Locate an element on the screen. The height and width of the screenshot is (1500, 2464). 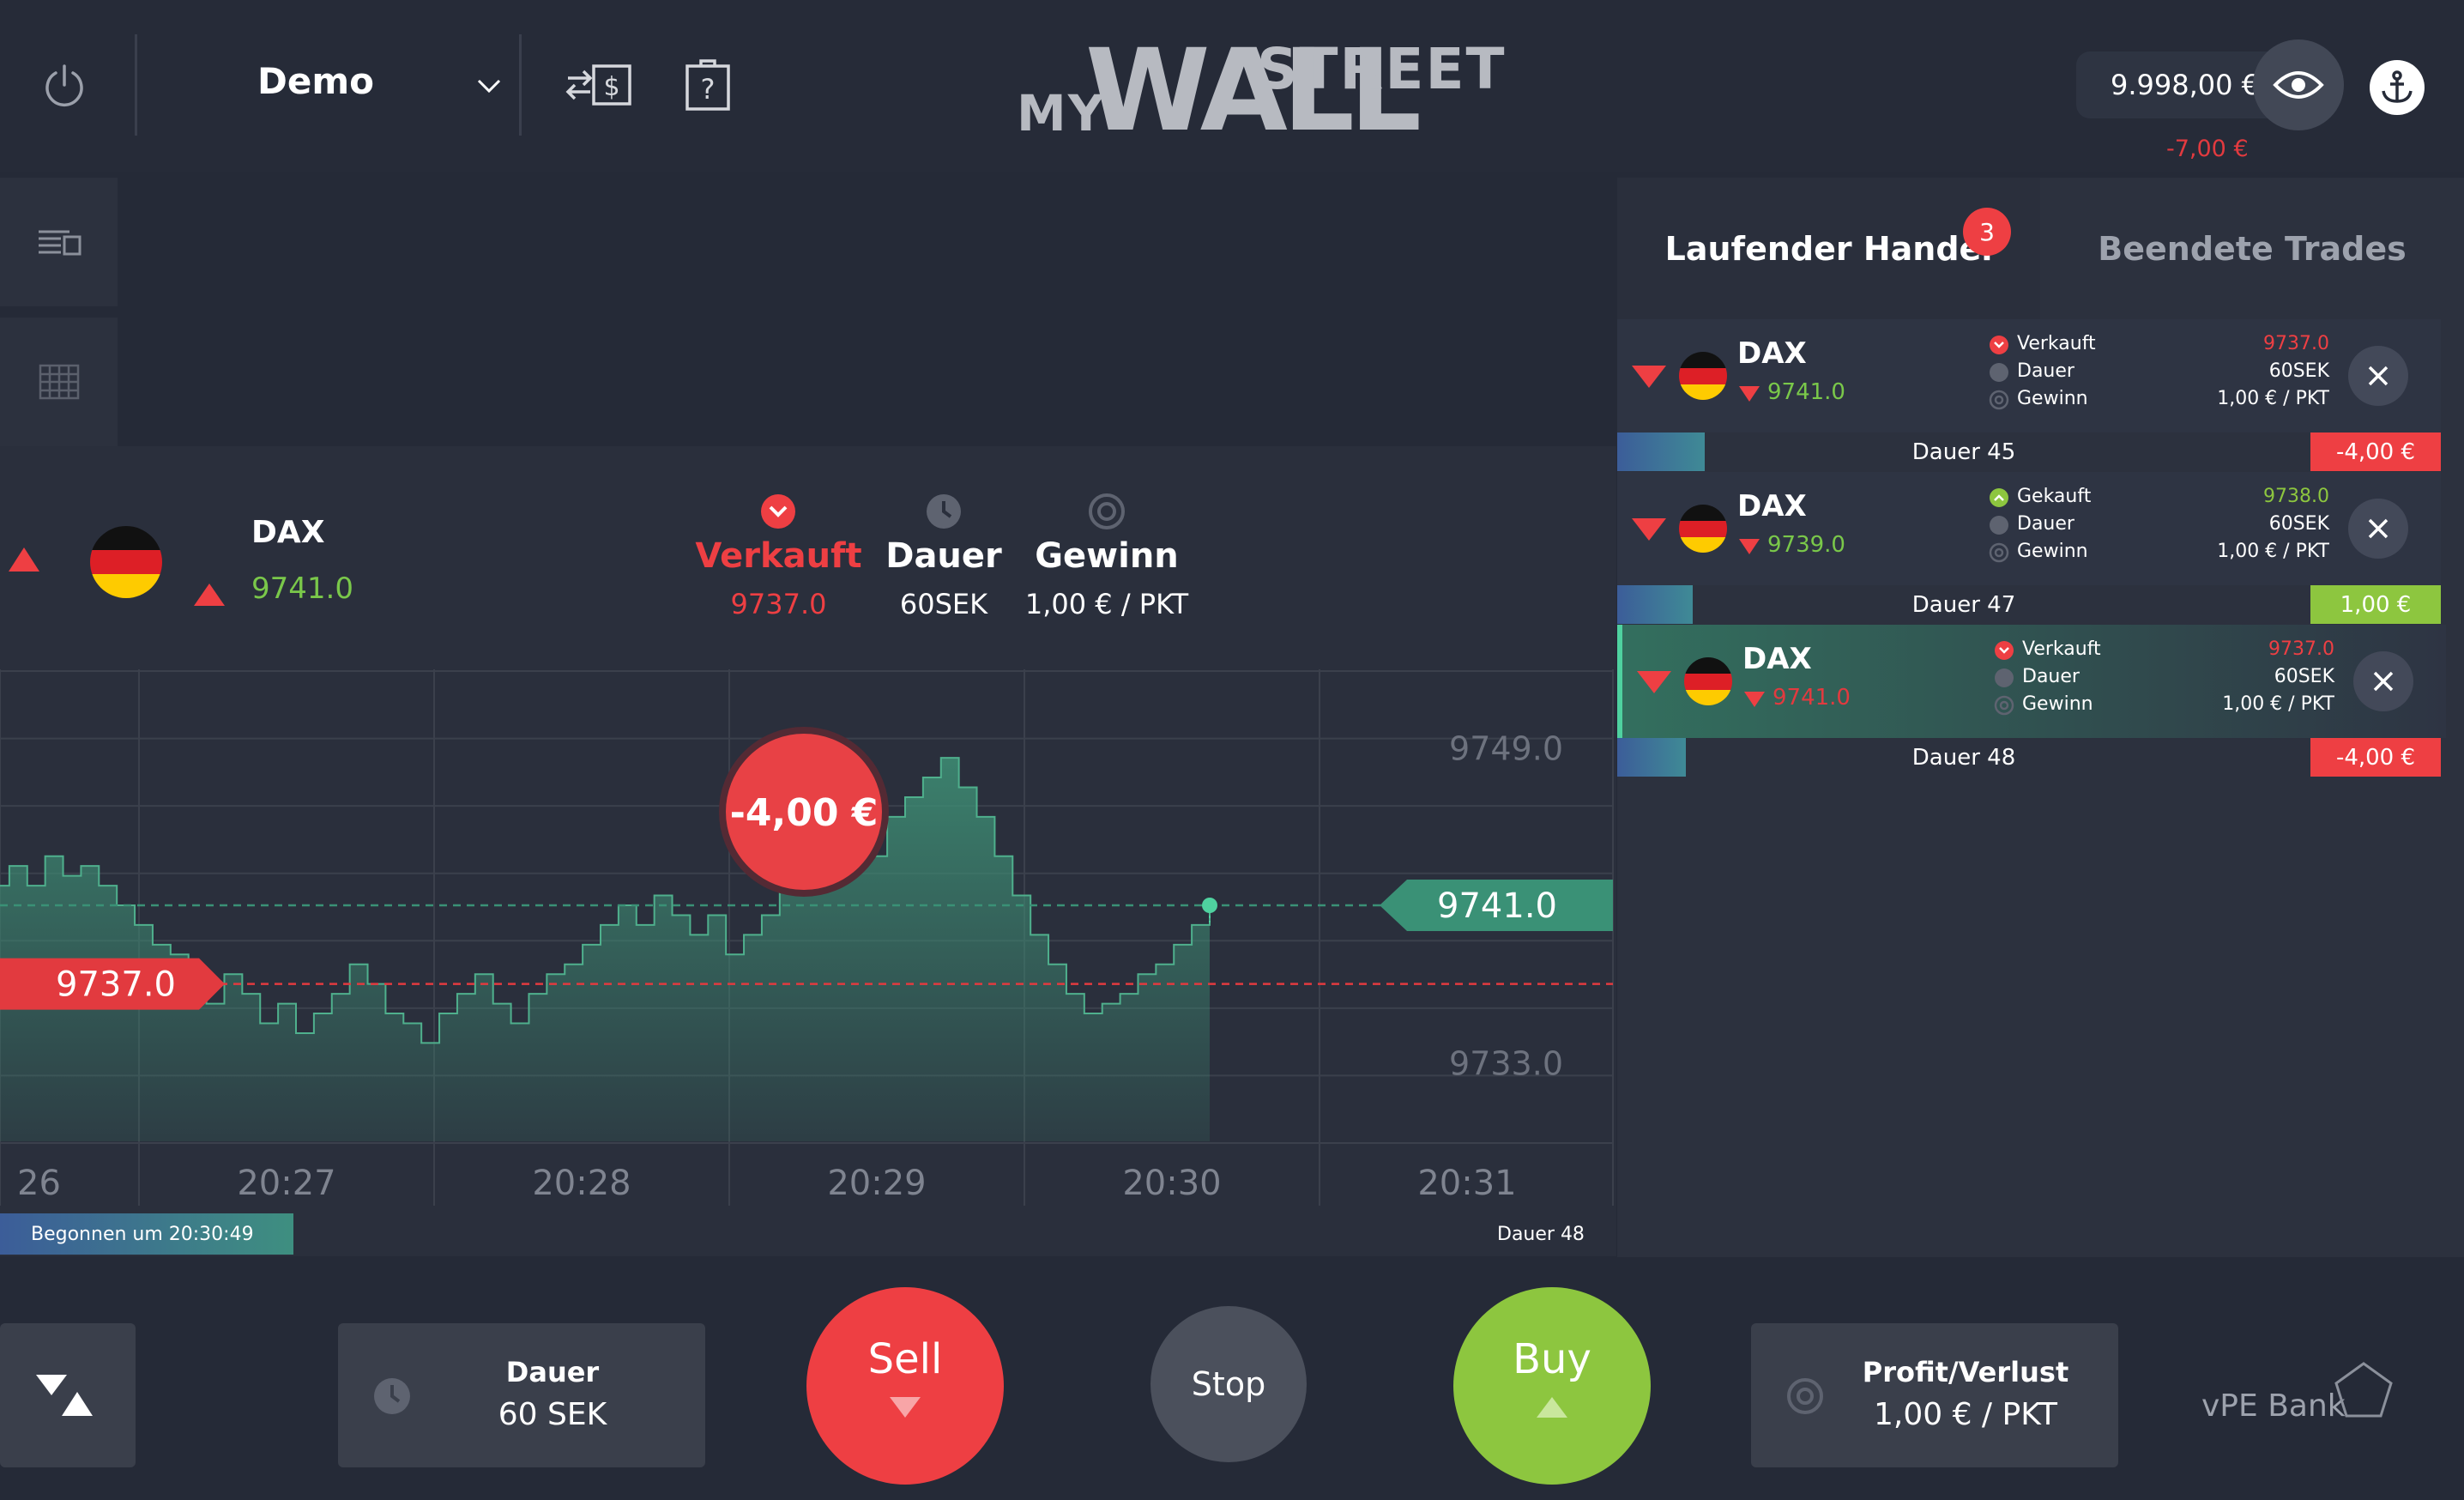
trade-pl-badge: -4,00 € is located at coordinates (2375, 757).